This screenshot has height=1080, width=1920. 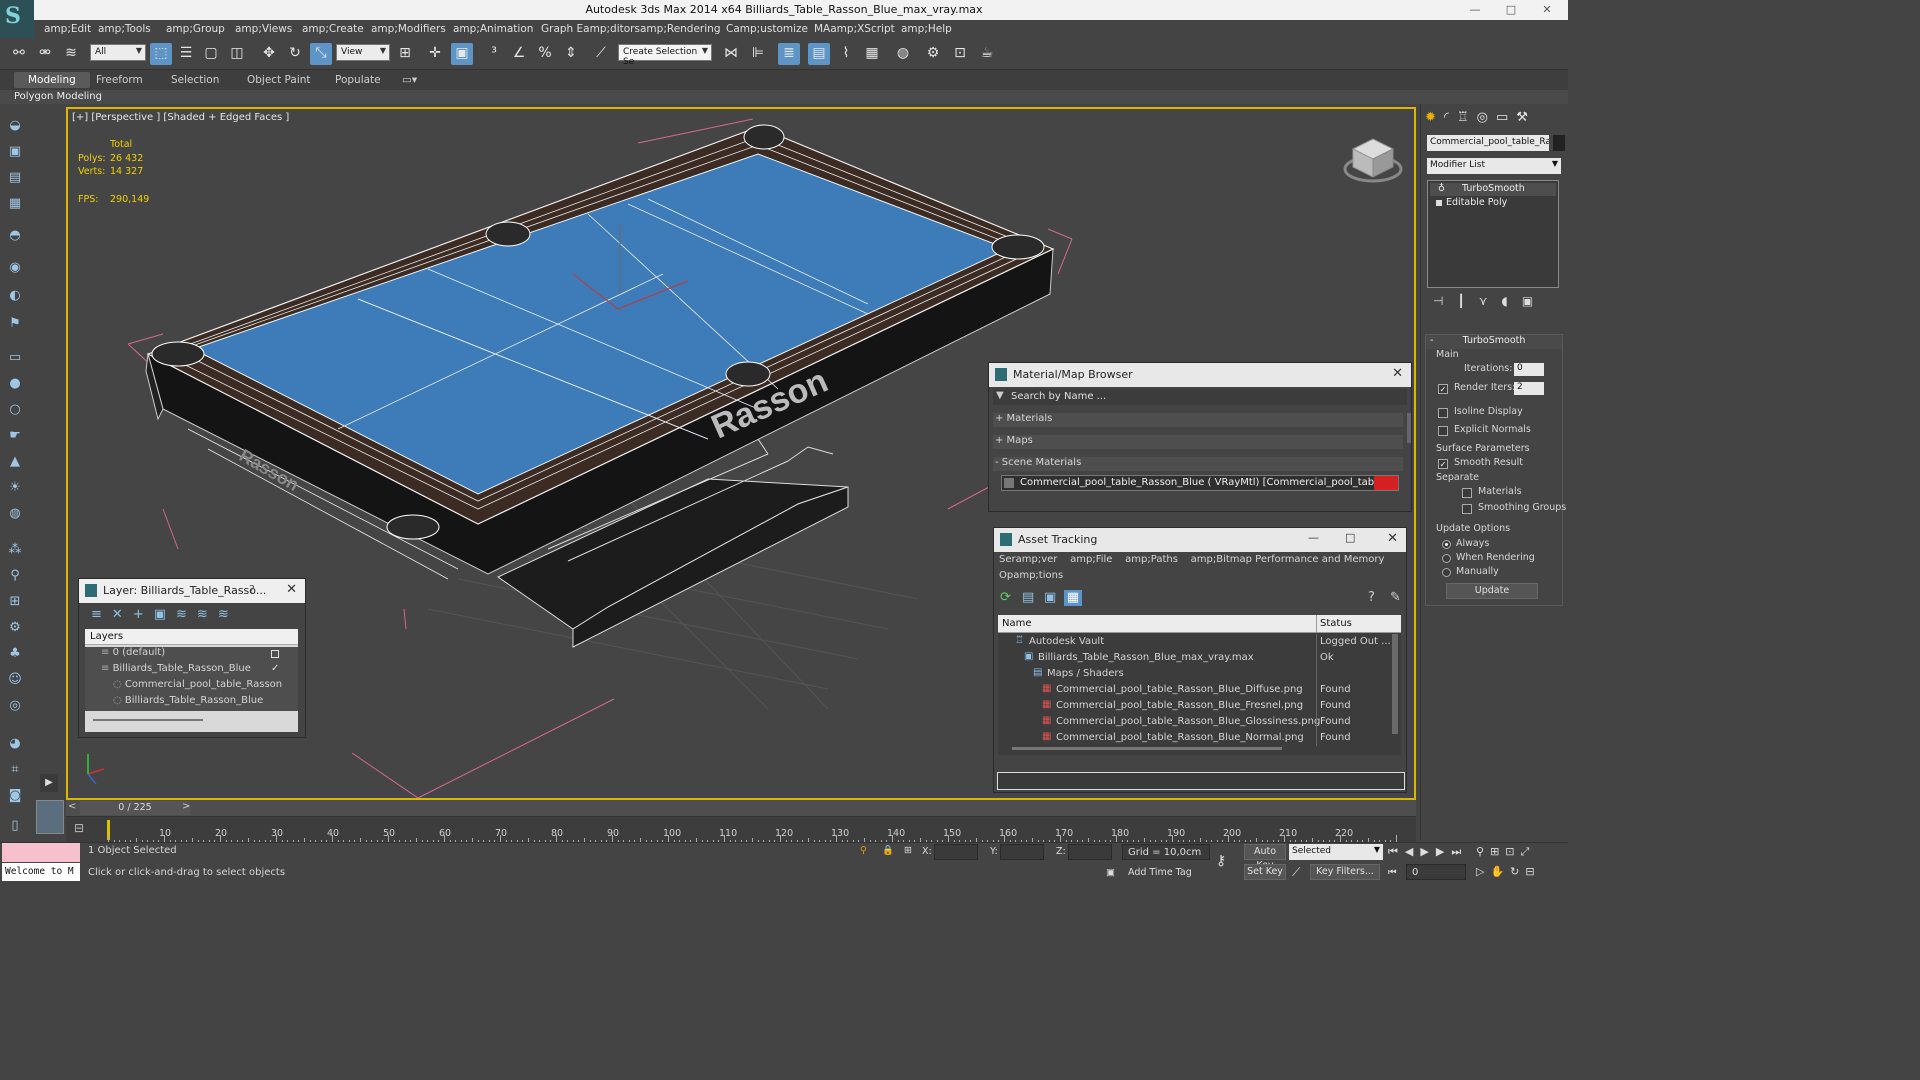 What do you see at coordinates (17, 19) in the screenshot?
I see `app-logo-button: S` at bounding box center [17, 19].